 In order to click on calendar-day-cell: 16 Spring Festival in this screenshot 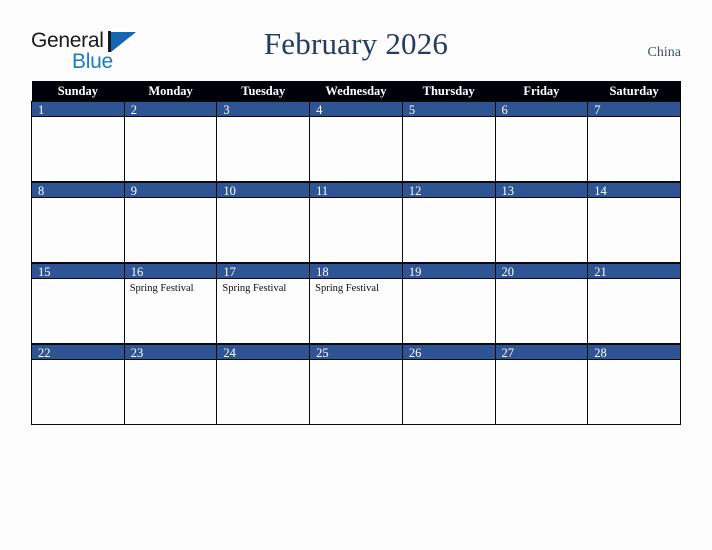, I will do `click(170, 303)`.